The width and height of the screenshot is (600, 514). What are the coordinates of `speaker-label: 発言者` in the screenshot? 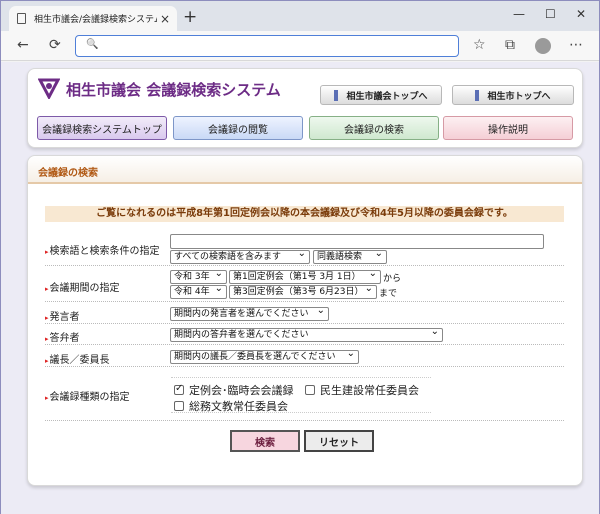 It's located at (62, 315).